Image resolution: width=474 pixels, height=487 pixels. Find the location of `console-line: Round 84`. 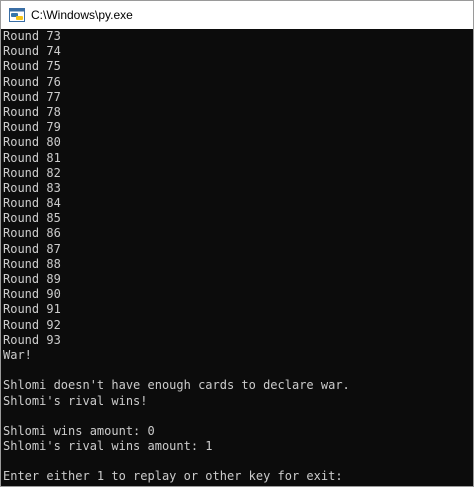

console-line: Round 84 is located at coordinates (32, 203).